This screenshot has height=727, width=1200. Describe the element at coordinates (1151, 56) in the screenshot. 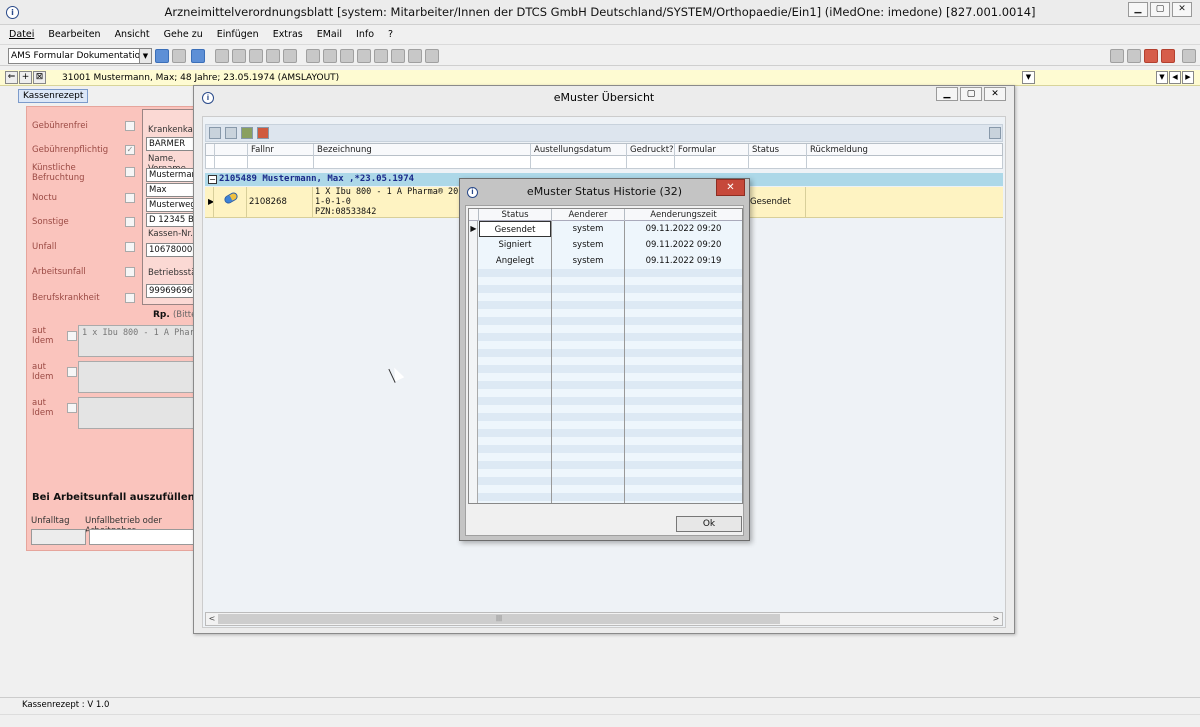

I see `calendar-icon` at that location.